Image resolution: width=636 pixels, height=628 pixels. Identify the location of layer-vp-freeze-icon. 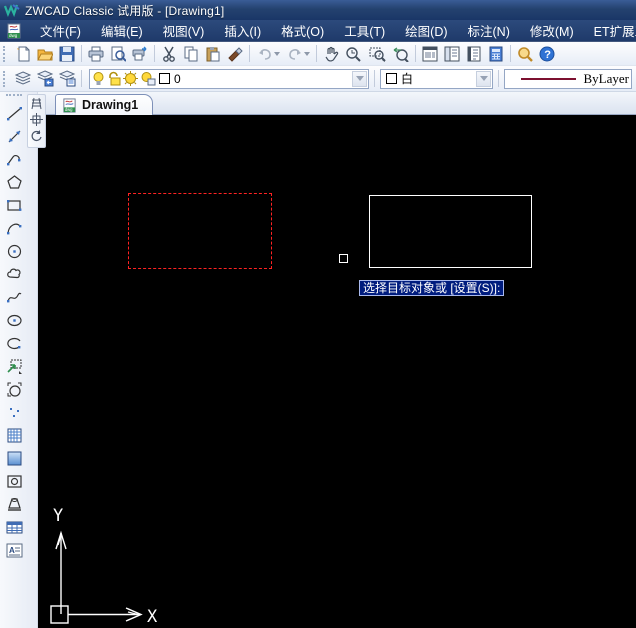
(148, 79).